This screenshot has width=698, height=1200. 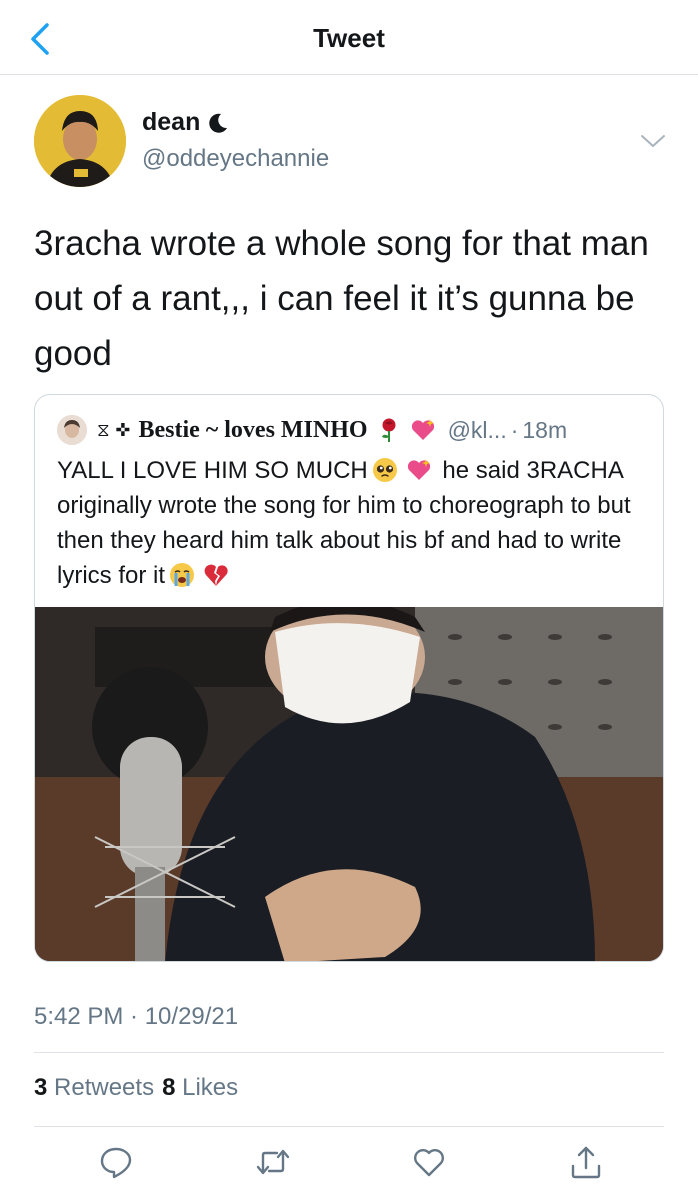 What do you see at coordinates (349, 1164) in the screenshot?
I see `action-bar` at bounding box center [349, 1164].